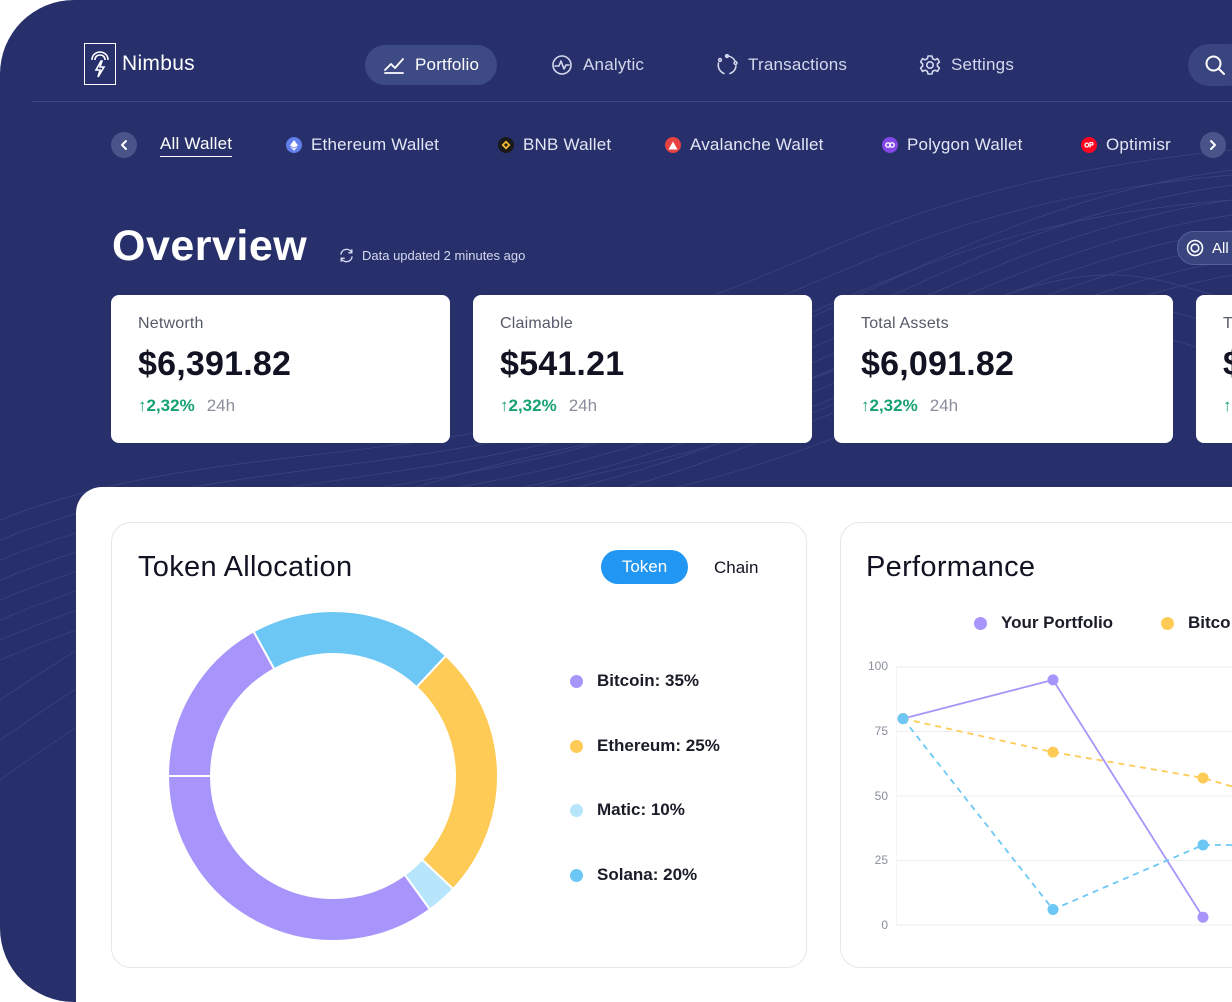 The image size is (1232, 1002). I want to click on stat-label: Networth, so click(171, 323).